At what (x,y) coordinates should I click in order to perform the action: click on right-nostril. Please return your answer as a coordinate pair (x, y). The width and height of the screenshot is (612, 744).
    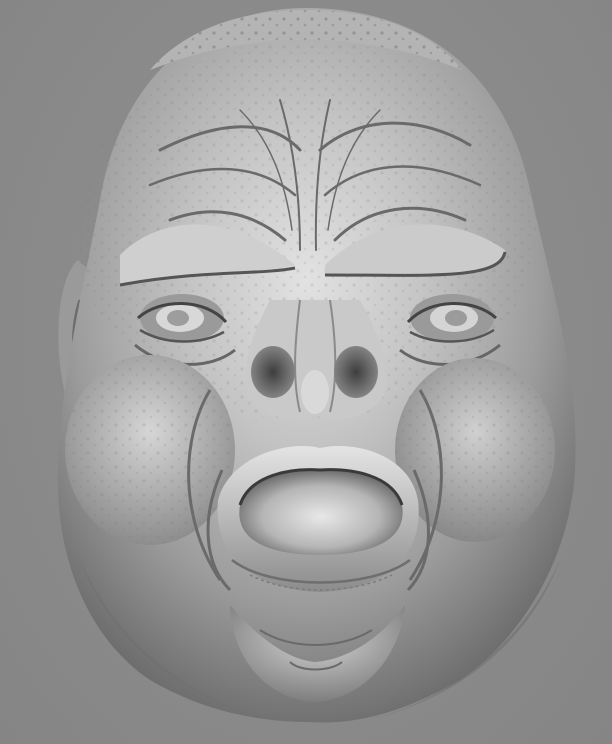
    Looking at the image, I should click on (356, 372).